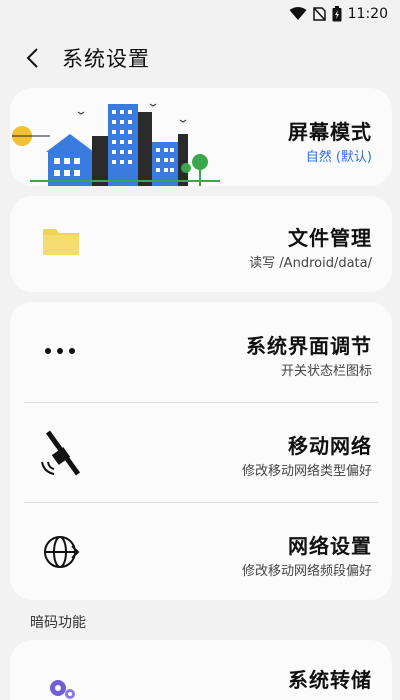 This screenshot has width=400, height=700. I want to click on page-title: 系统设置, so click(106, 59).